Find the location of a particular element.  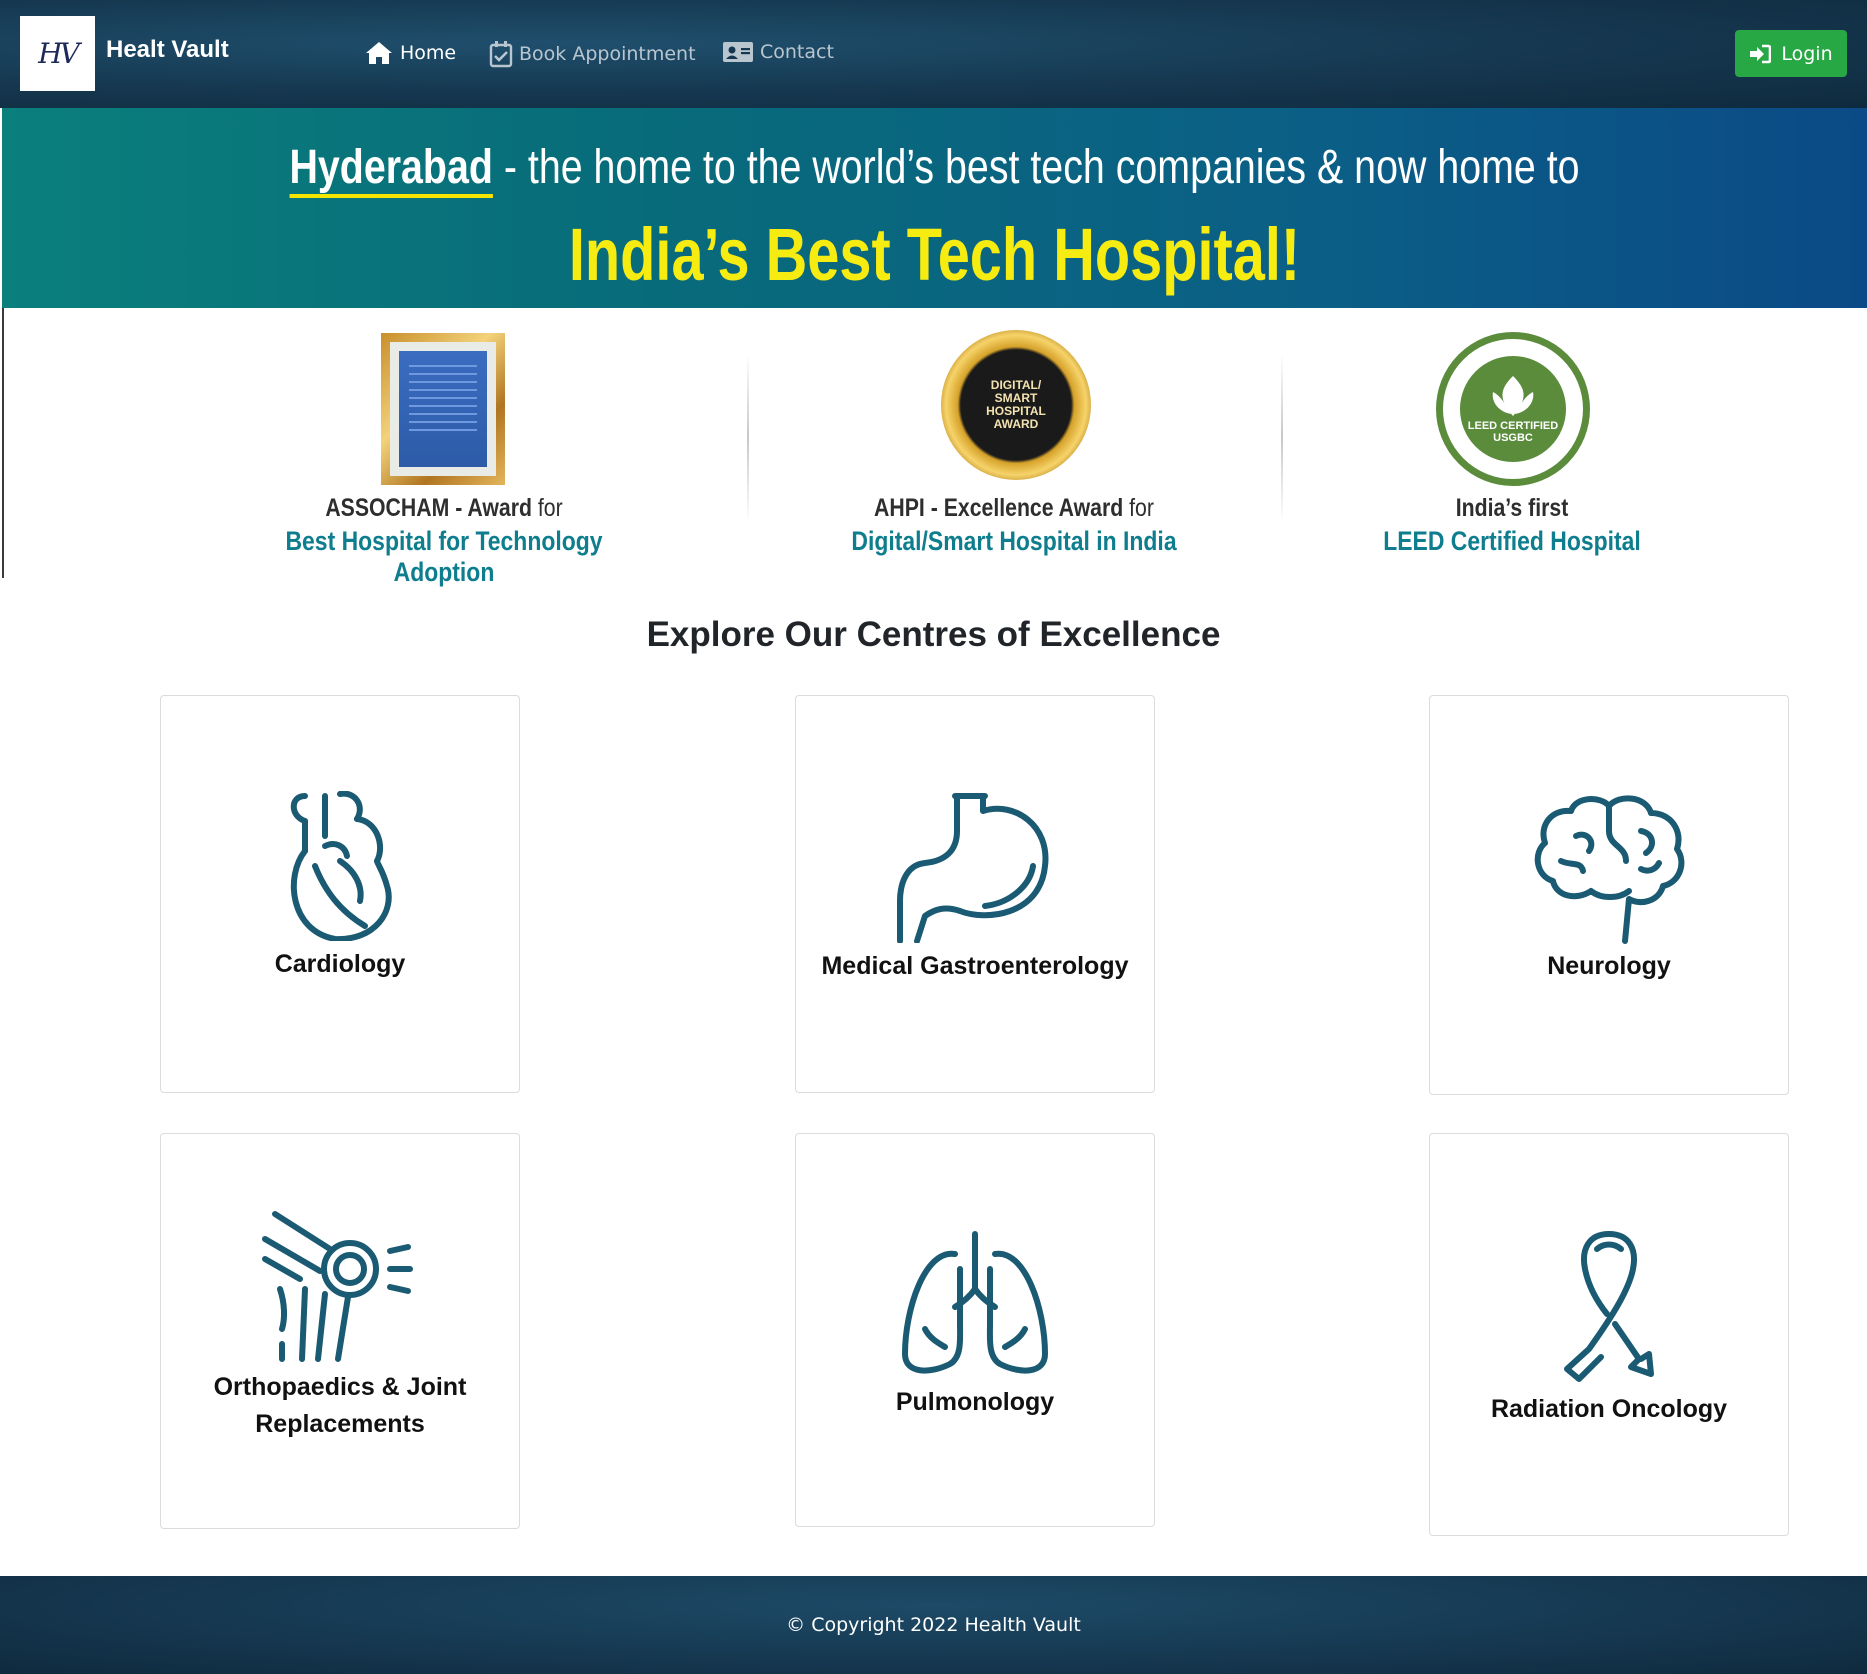

award-title: ASSOCHAM - Award for is located at coordinates (444, 508).